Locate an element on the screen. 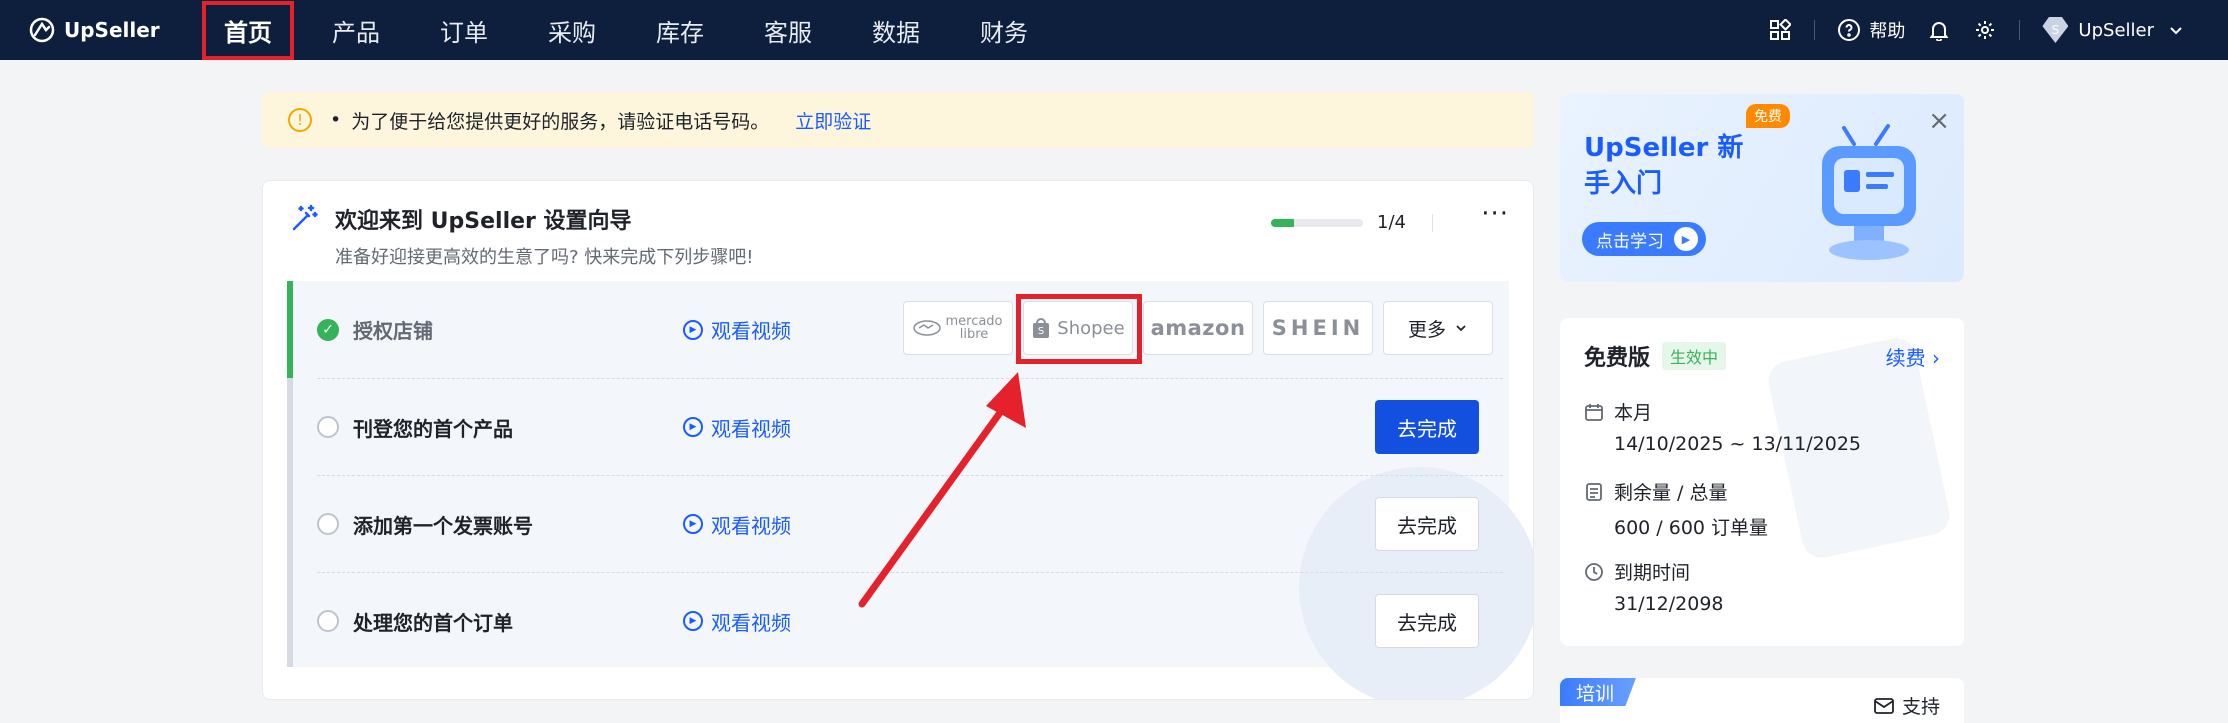  plan-name: 免费版 is located at coordinates (1617, 358).